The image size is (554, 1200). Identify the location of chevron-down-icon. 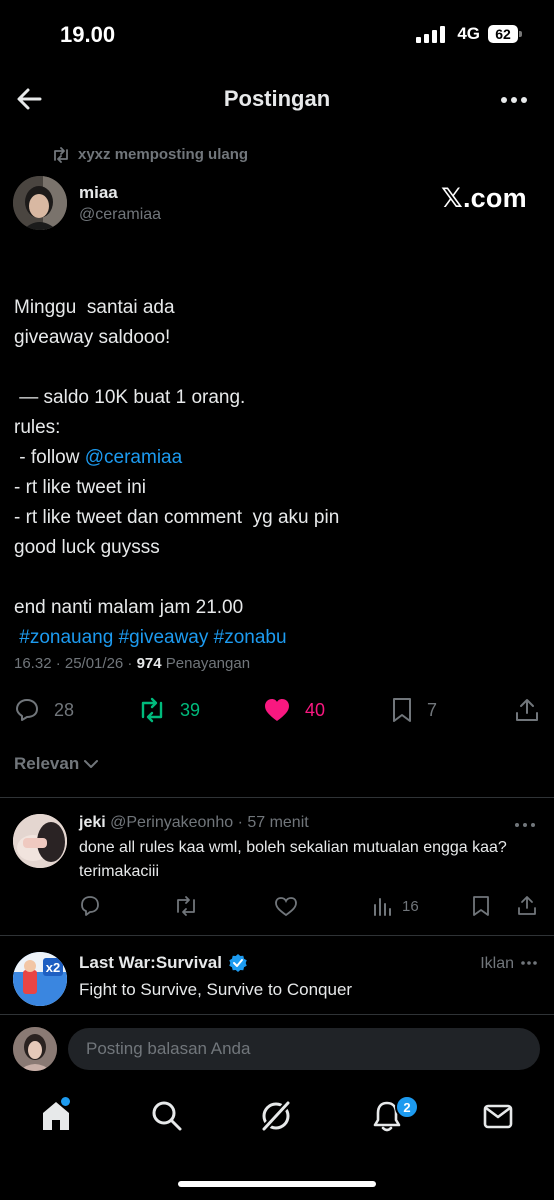
(91, 764).